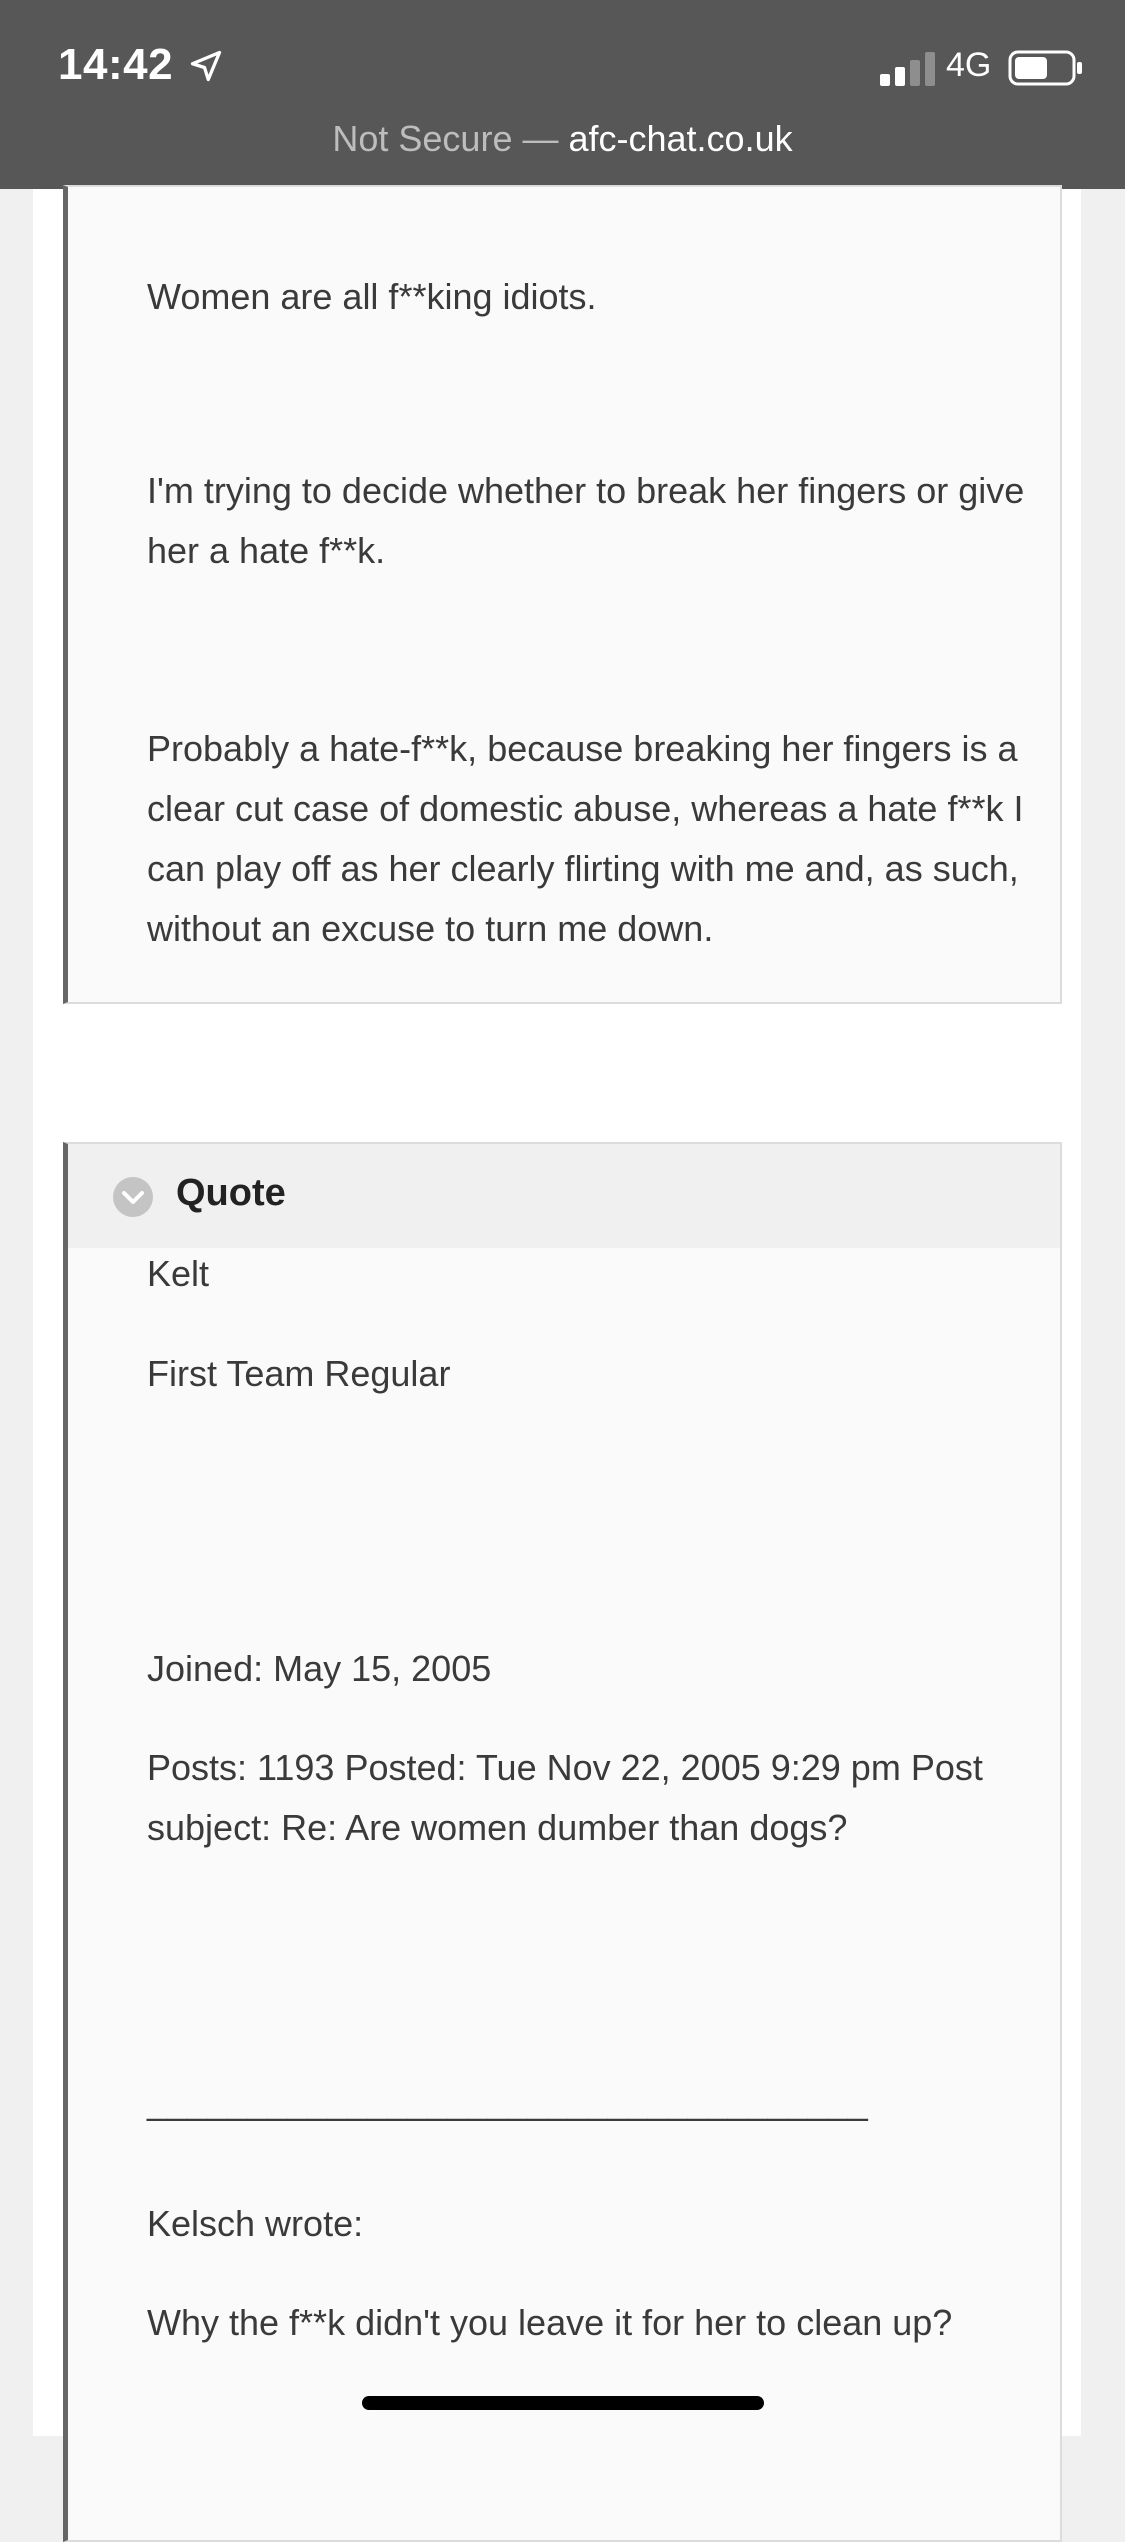 Image resolution: width=1125 pixels, height=2542 pixels. I want to click on signature-rule: ____________________________________, so click(507, 2101).